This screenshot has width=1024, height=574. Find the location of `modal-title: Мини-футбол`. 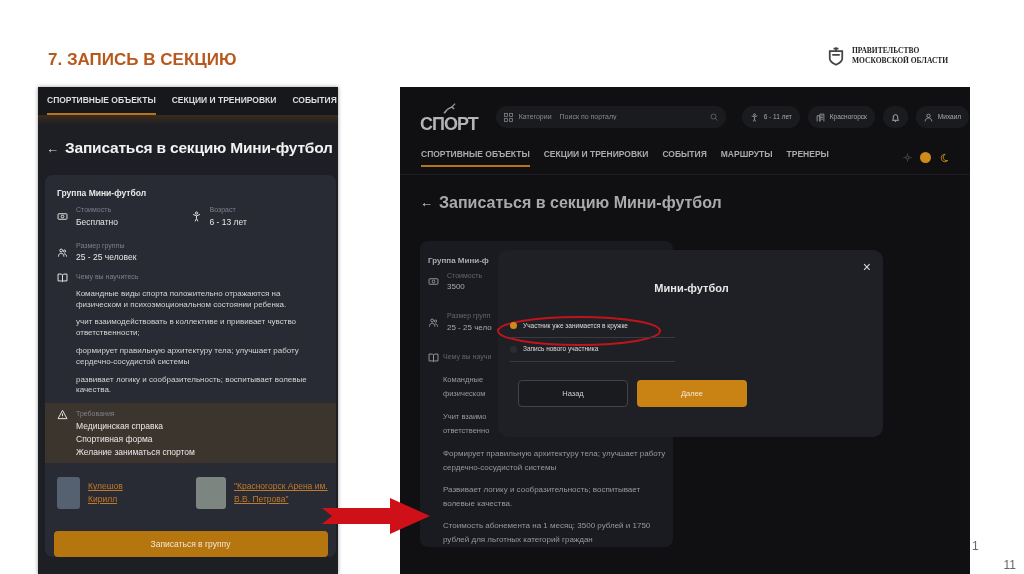

modal-title: Мини-футбол is located at coordinates (691, 288).